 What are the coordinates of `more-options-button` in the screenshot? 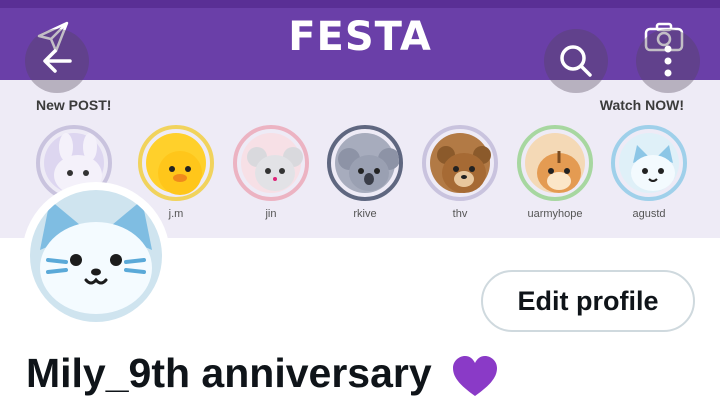 It's located at (668, 61).